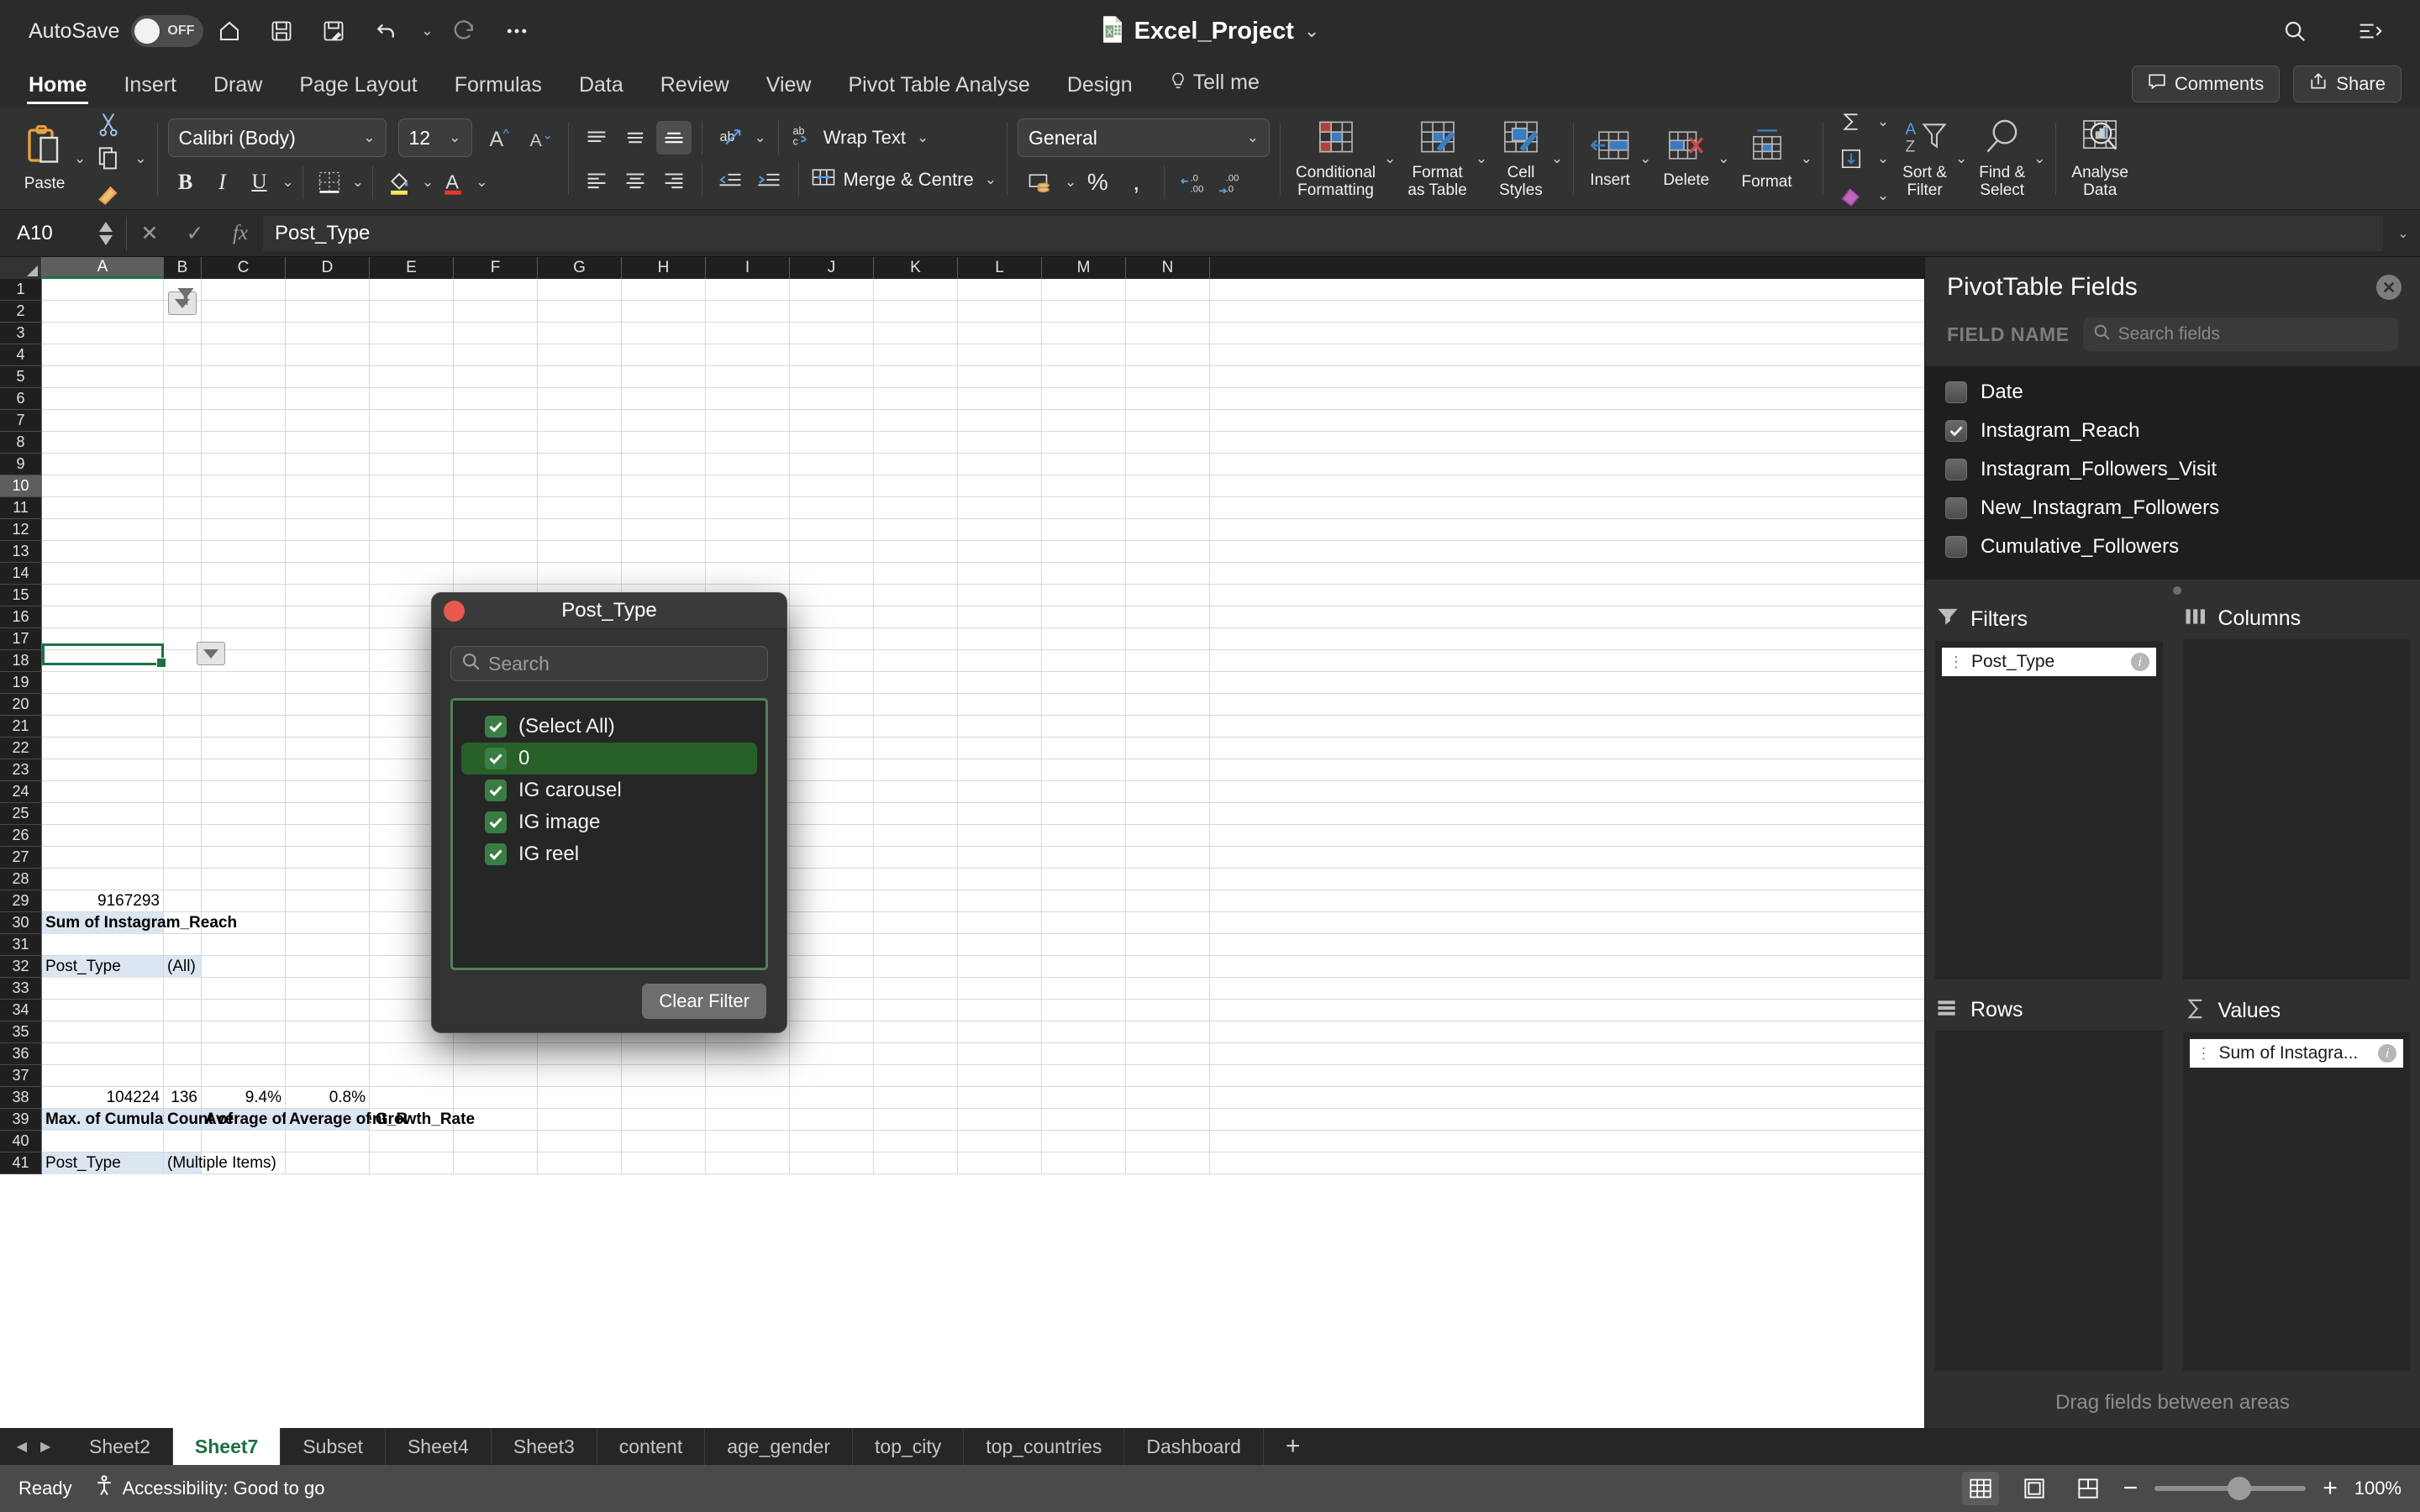 The width and height of the screenshot is (2420, 1512). Describe the element at coordinates (832, 377) in the screenshot. I see `cell-J37` at that location.